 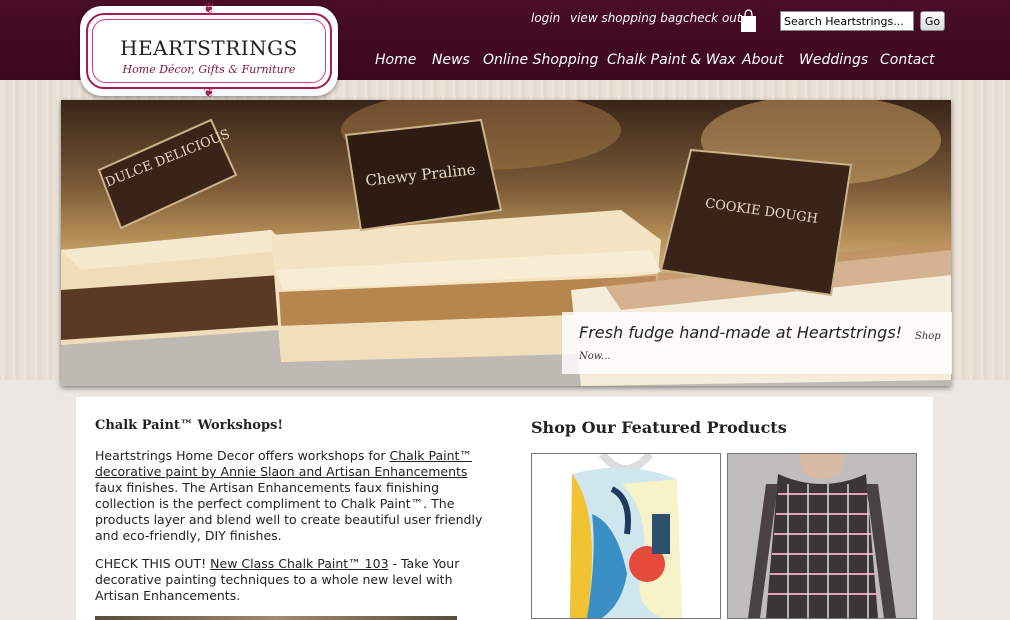 What do you see at coordinates (756, 222) in the screenshot?
I see `sign-cookie-dough: COOKIE DOUGH` at bounding box center [756, 222].